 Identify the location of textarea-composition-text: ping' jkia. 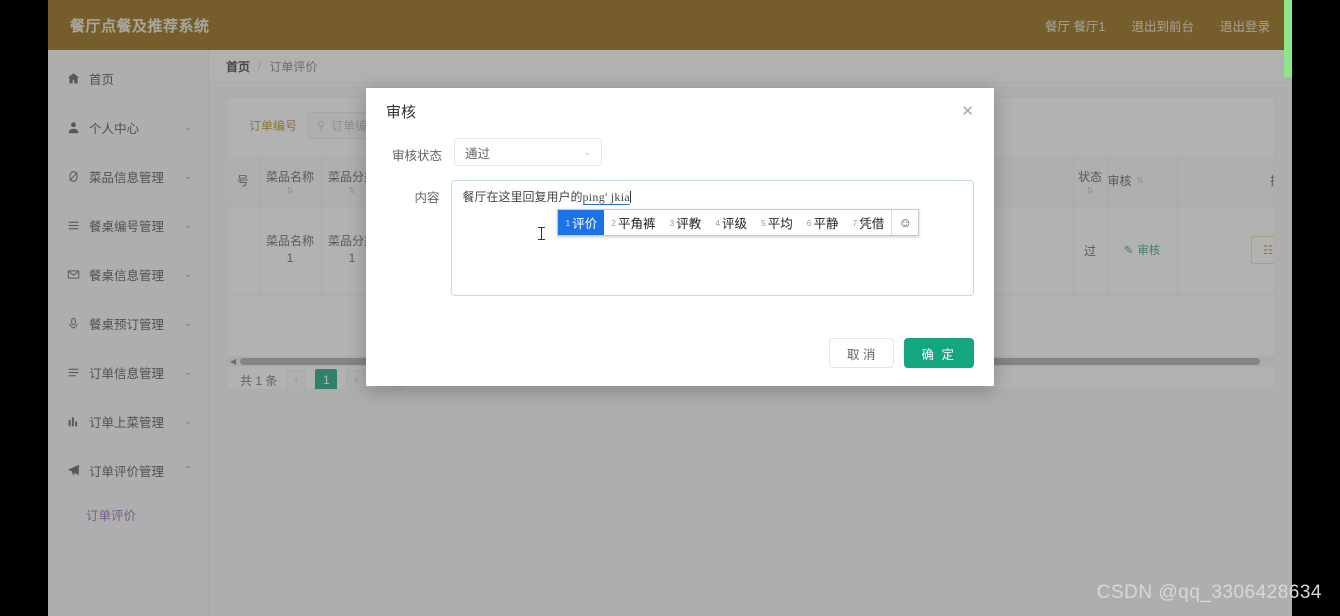
(606, 197).